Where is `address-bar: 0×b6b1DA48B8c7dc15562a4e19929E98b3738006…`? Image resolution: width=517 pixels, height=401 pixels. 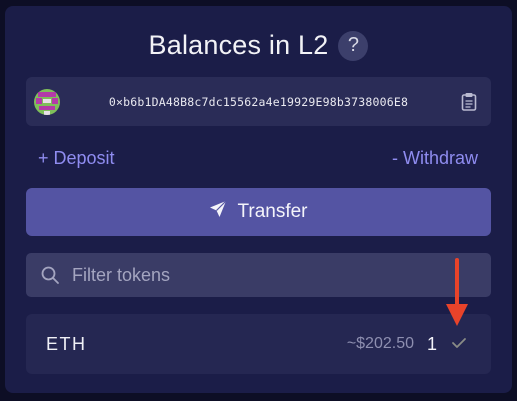 address-bar: 0×b6b1DA48B8c7dc15562a4e19929E98b3738006… is located at coordinates (258, 101).